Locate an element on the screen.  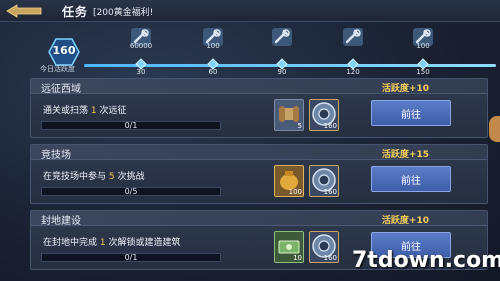
task-description: 在竞技场中参与 5 次挑战 is located at coordinates (94, 177).